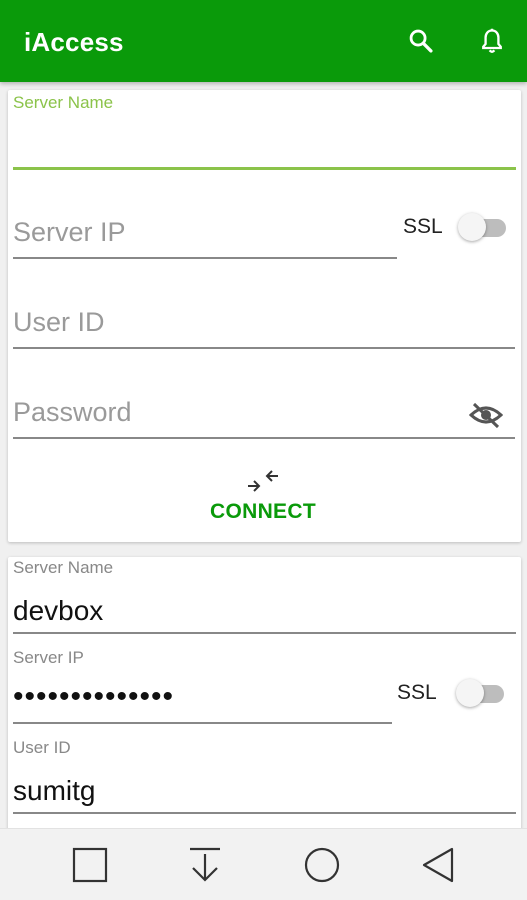  I want to click on bell-icon, so click(492, 40).